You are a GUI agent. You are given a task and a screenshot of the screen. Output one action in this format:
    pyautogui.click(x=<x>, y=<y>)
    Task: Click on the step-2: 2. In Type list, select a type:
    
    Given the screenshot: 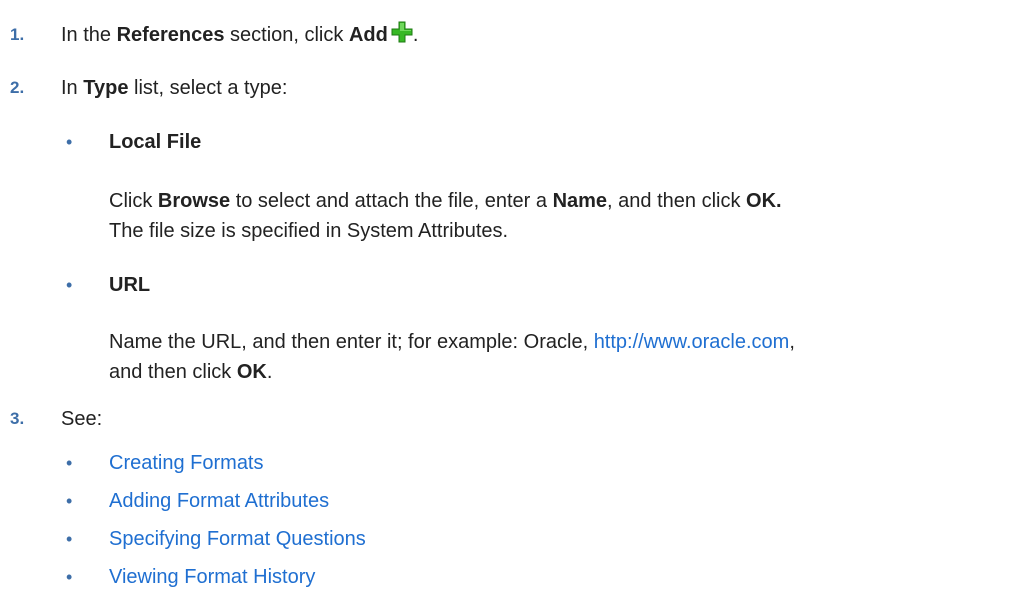 What is the action you would take?
    pyautogui.click(x=514, y=88)
    